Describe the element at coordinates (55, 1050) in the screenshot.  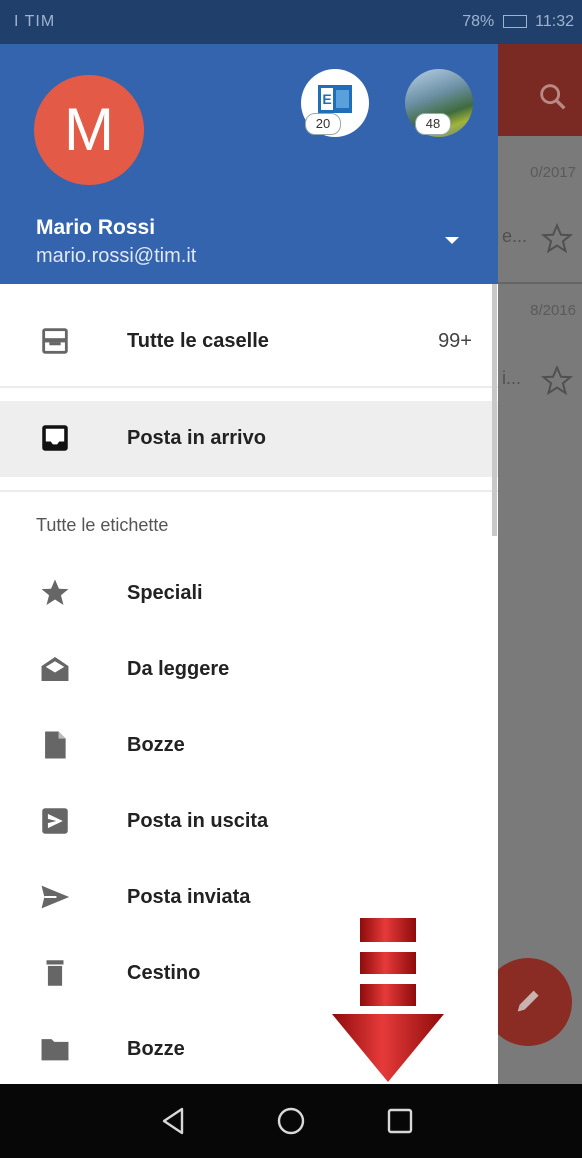
I see `folder-icon` at that location.